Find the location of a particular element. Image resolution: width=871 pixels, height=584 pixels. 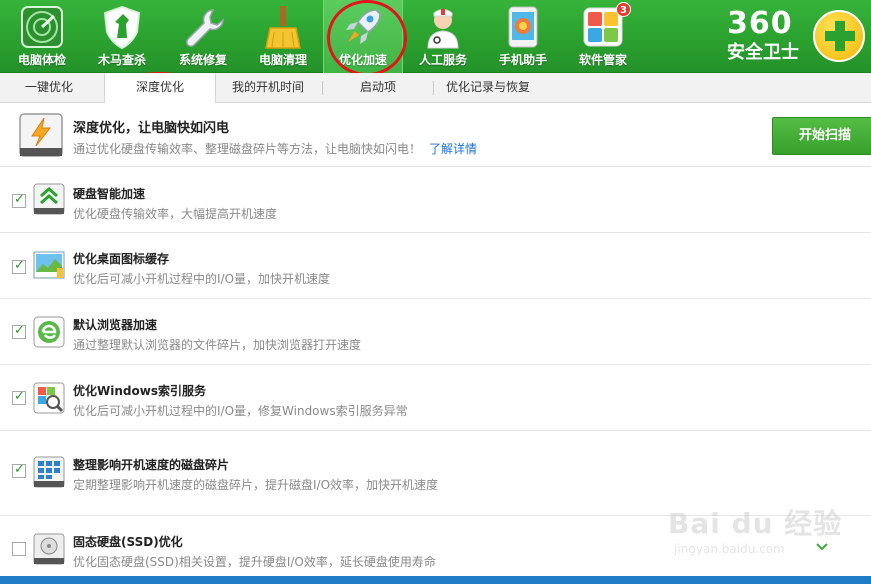

rocket-icon is located at coordinates (363, 26).